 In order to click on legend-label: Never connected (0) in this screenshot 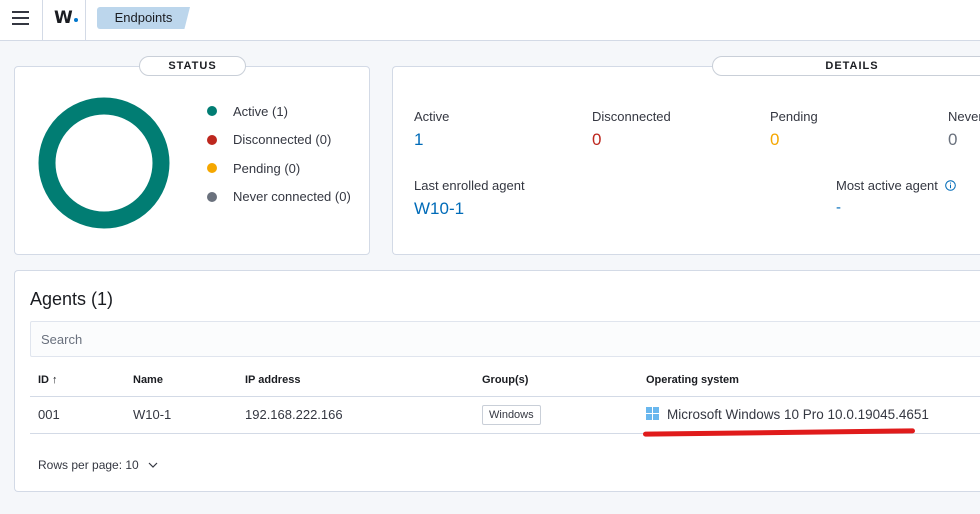, I will do `click(292, 197)`.